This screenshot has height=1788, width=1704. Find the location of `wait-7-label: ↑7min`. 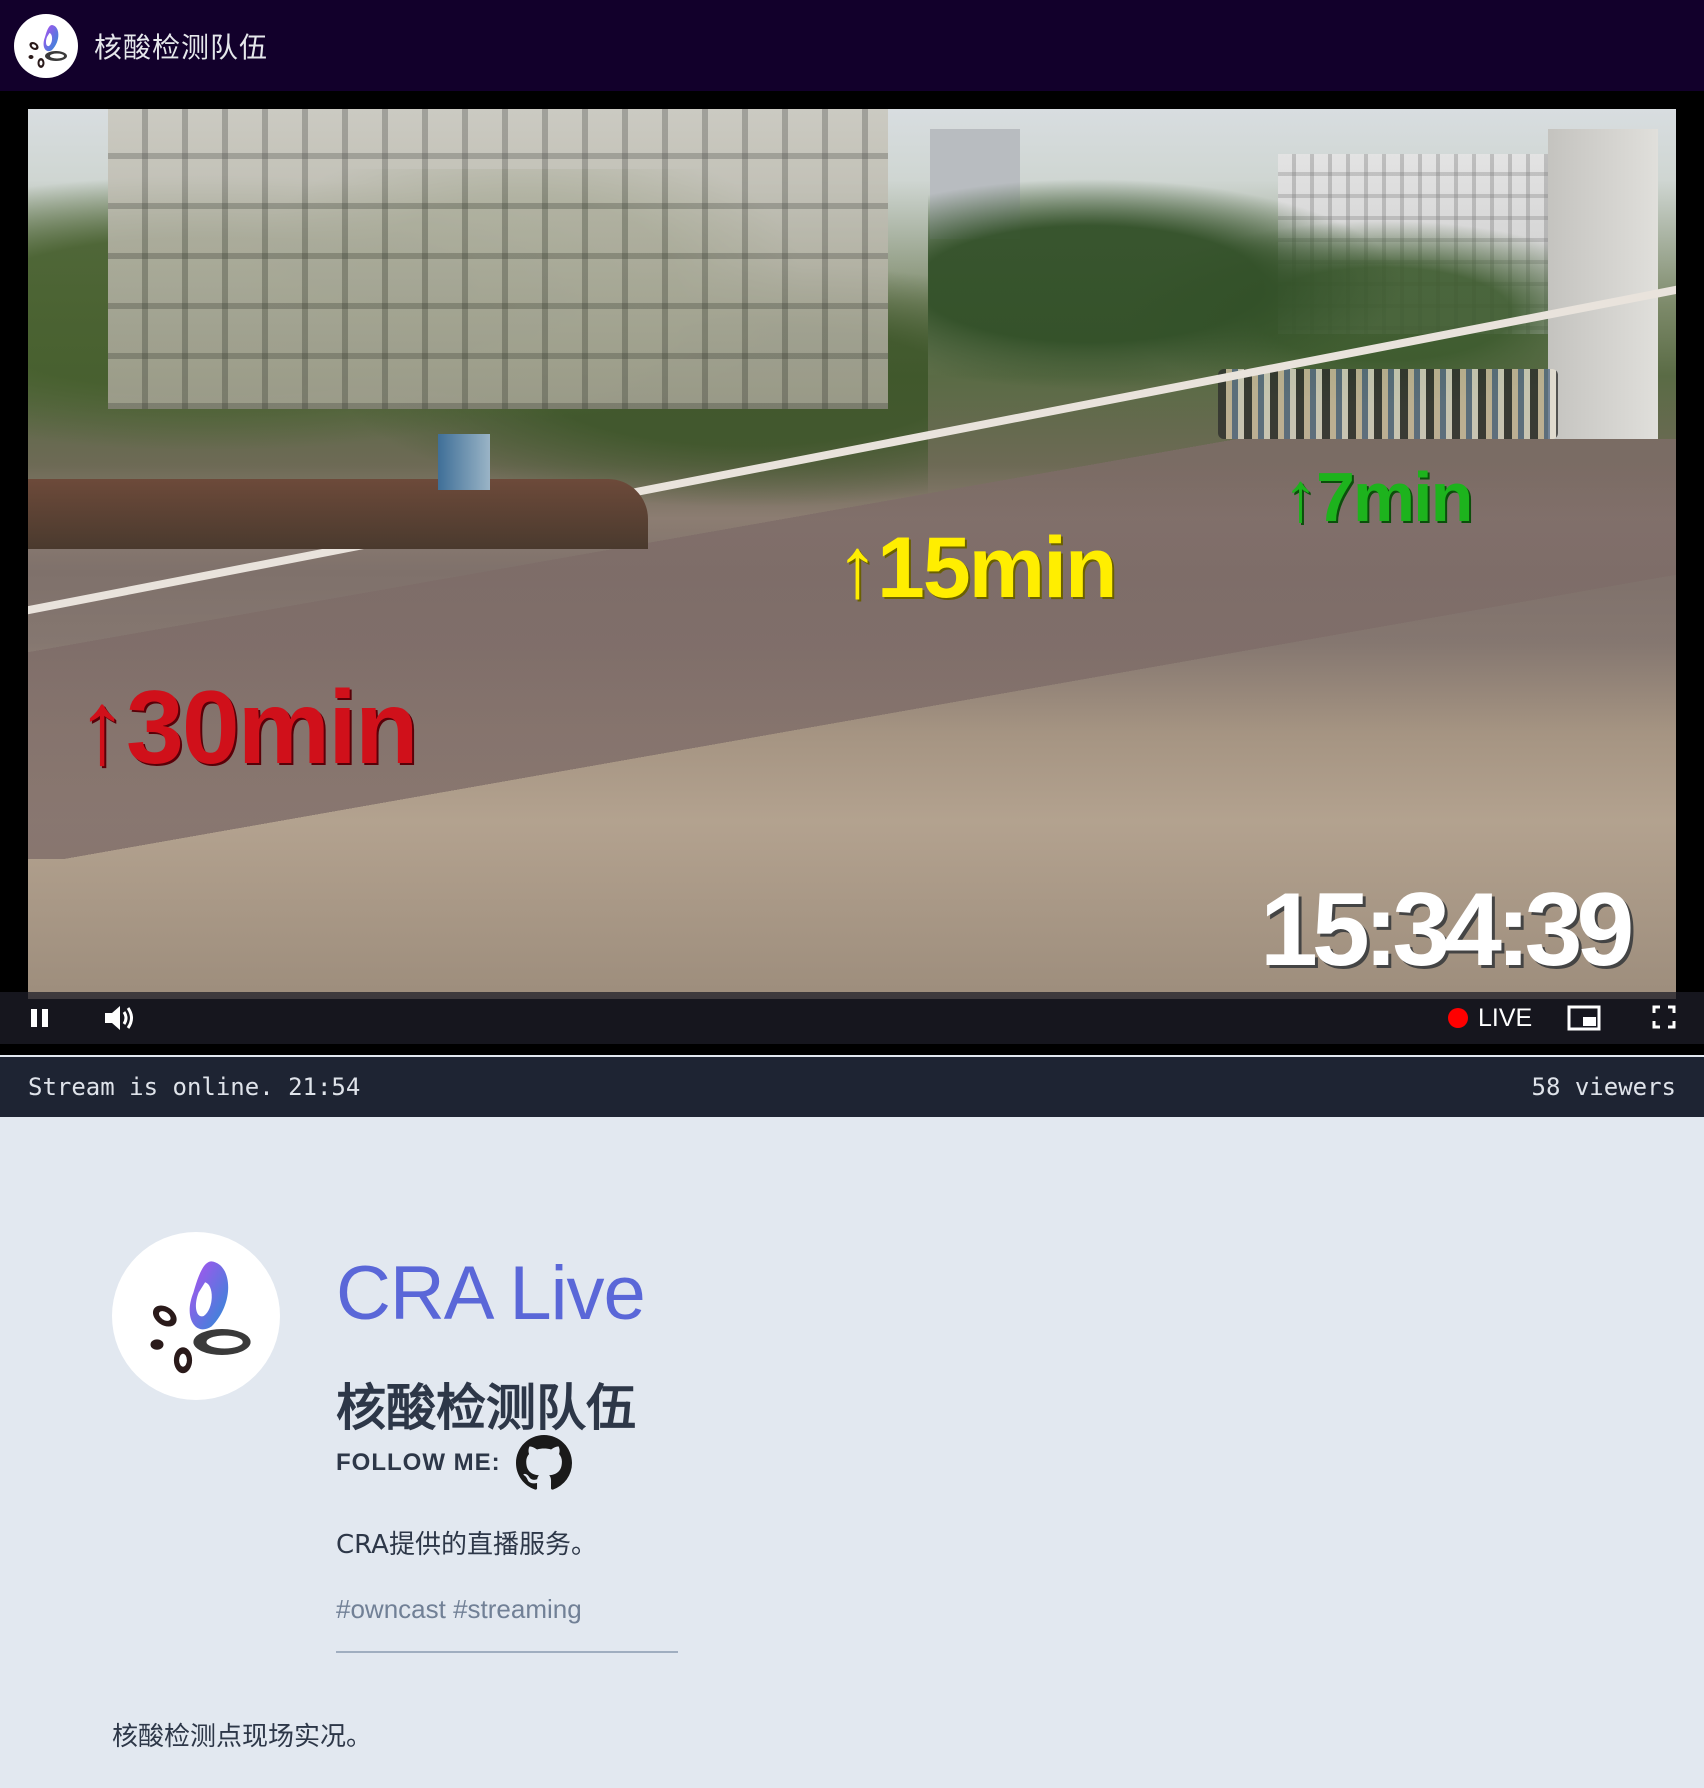

wait-7-label: ↑7min is located at coordinates (1378, 497).